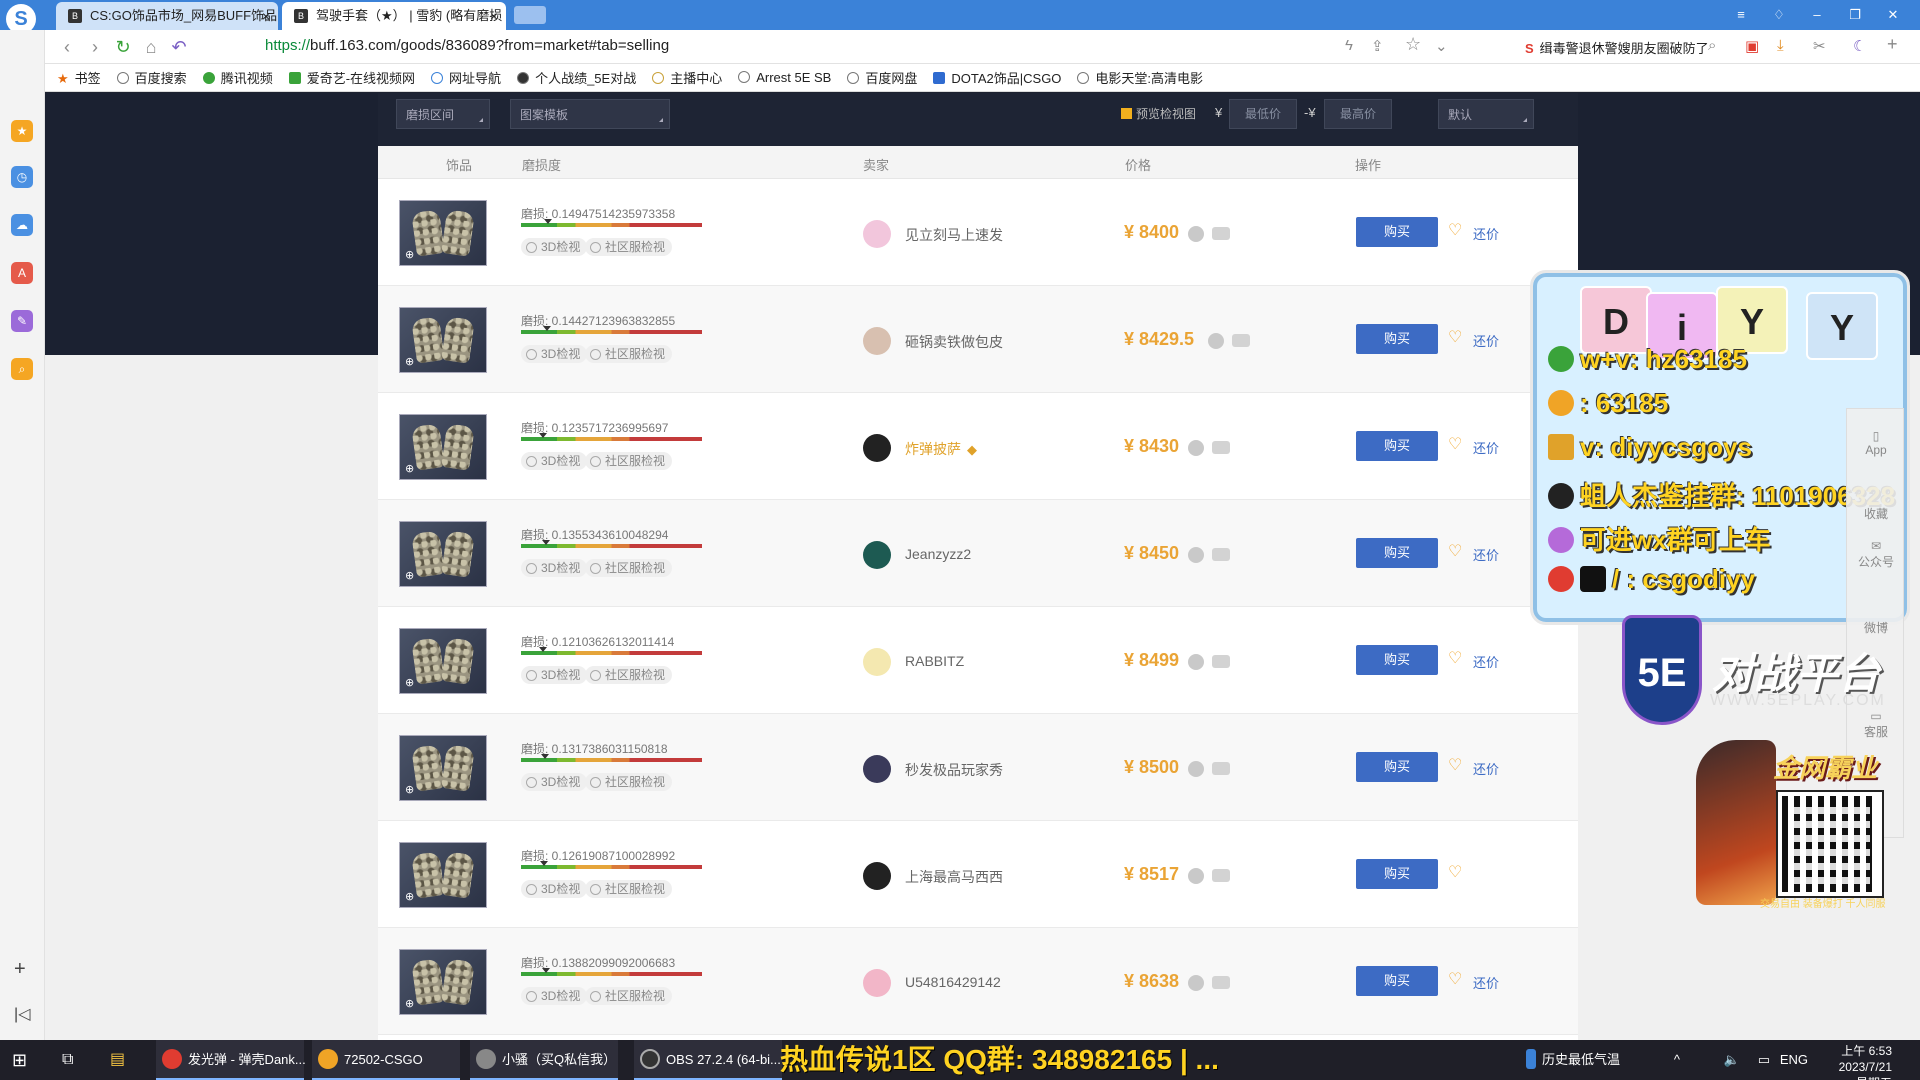 The width and height of the screenshot is (1920, 1080). I want to click on cloud-icon: ☁, so click(22, 225).